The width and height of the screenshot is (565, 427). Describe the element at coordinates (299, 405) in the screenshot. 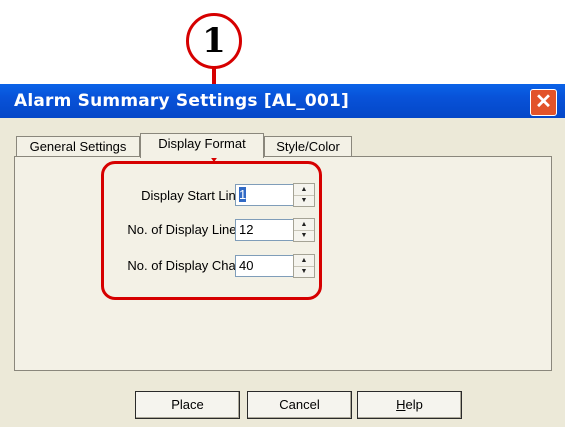

I see `cancel-button: Cancel` at that location.